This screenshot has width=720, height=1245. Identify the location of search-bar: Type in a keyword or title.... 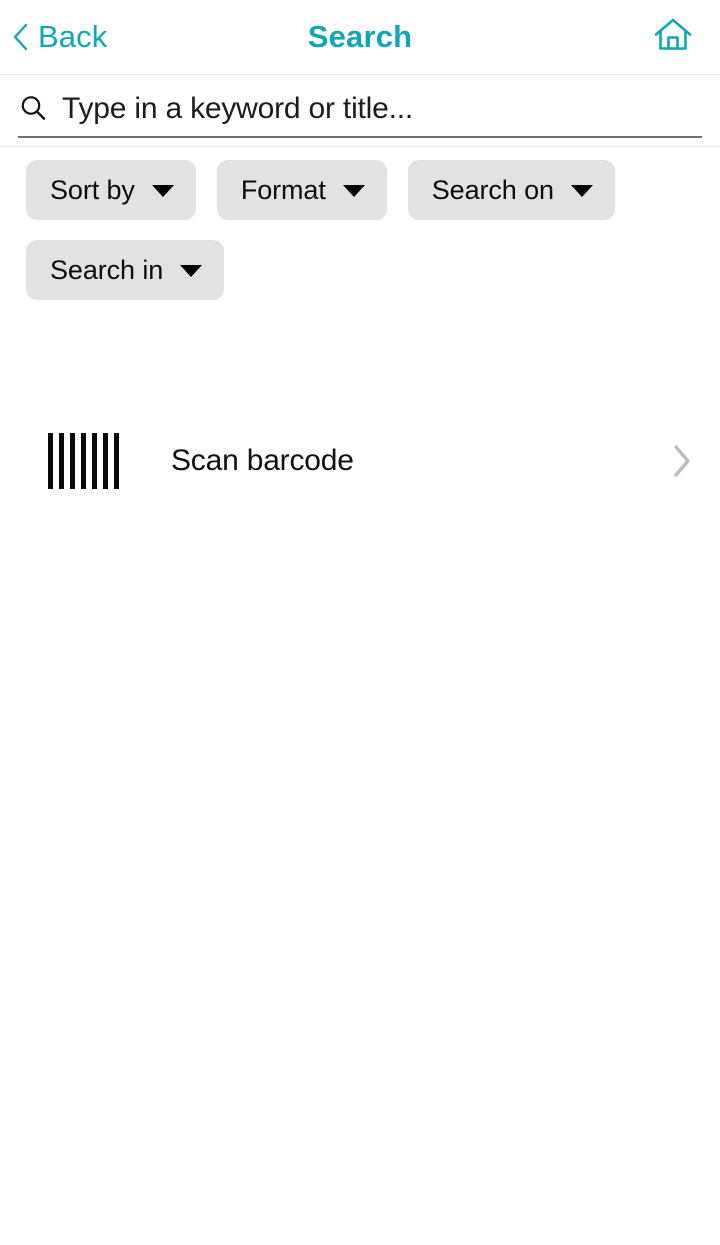
(360, 111).